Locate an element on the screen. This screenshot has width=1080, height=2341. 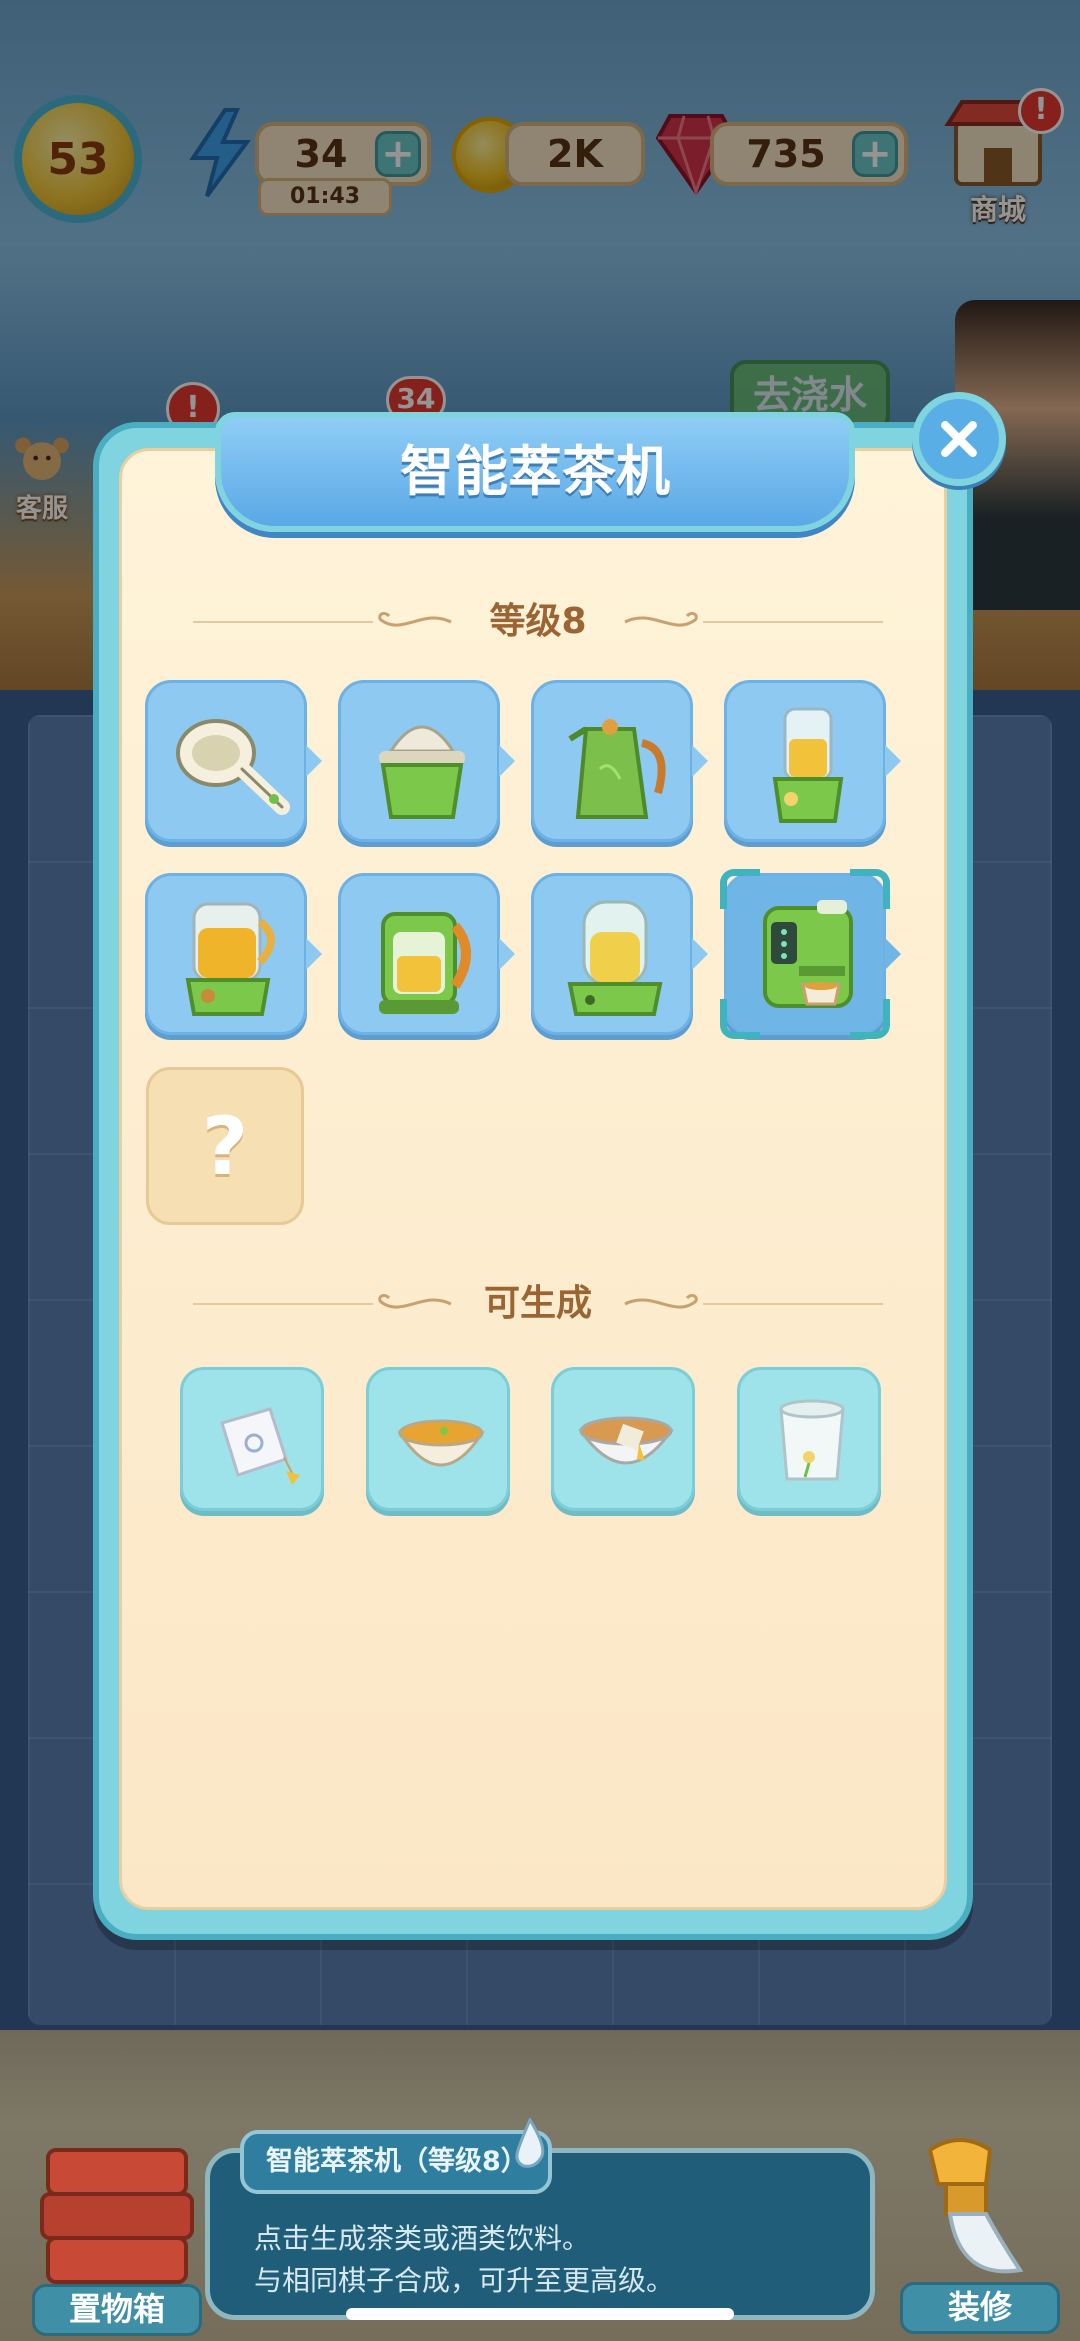
water-drop-icon is located at coordinates (530, 2144).